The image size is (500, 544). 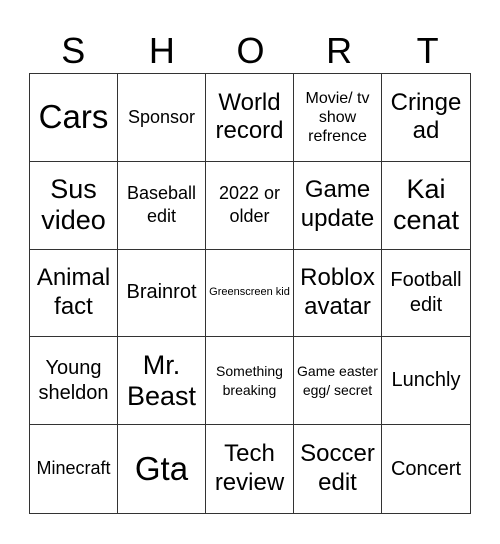 I want to click on bingo-cell: Football edit, so click(x=426, y=294).